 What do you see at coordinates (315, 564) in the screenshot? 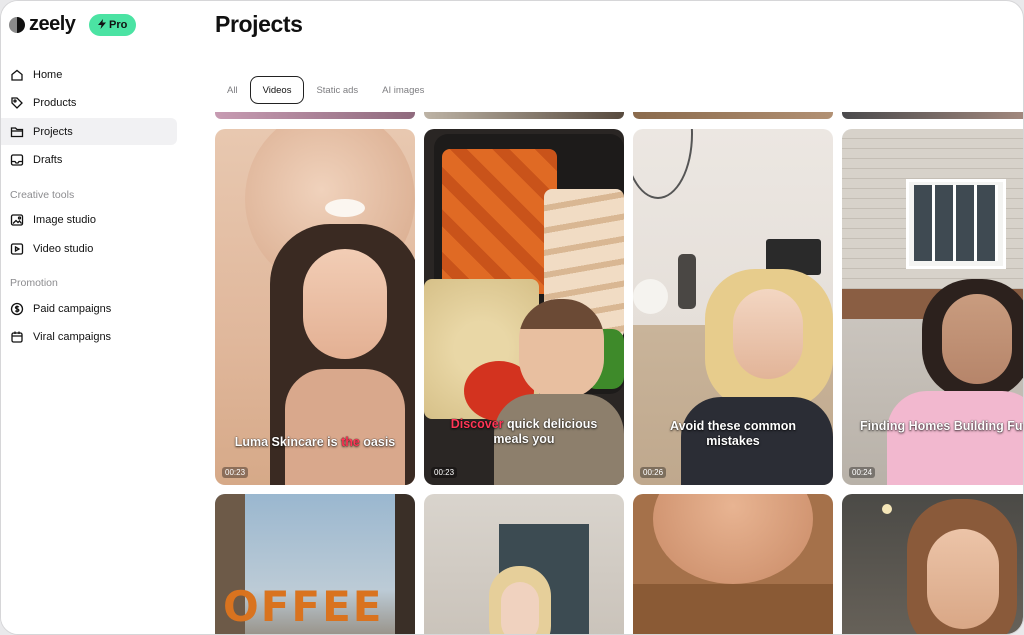
I see `video-card: OFFEE` at bounding box center [315, 564].